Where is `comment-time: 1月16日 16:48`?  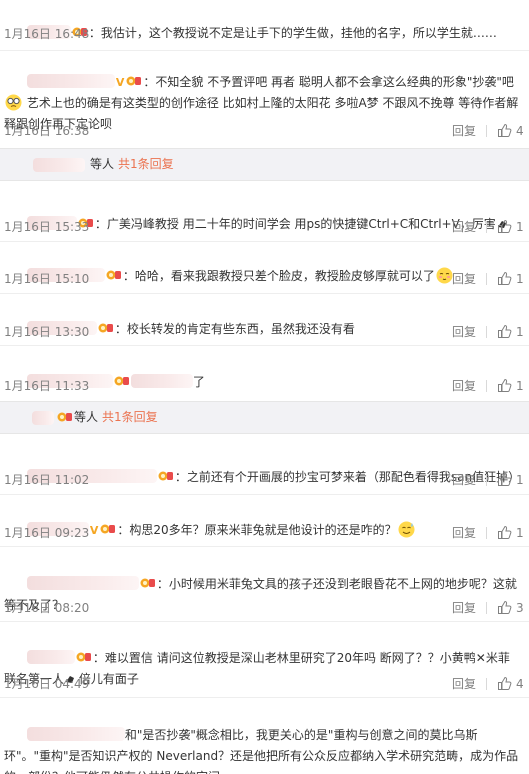 comment-time: 1月16日 16:48 is located at coordinates (47, 34).